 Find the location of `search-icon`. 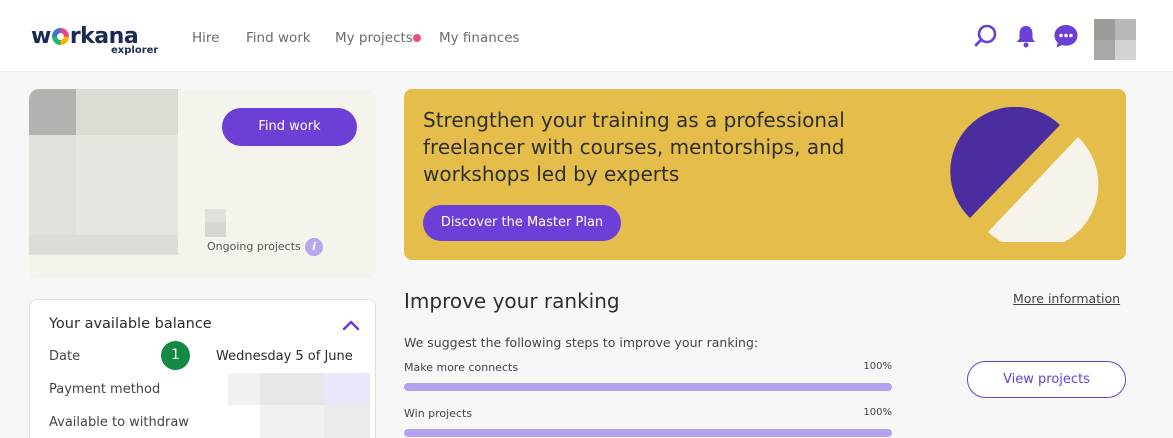

search-icon is located at coordinates (986, 36).